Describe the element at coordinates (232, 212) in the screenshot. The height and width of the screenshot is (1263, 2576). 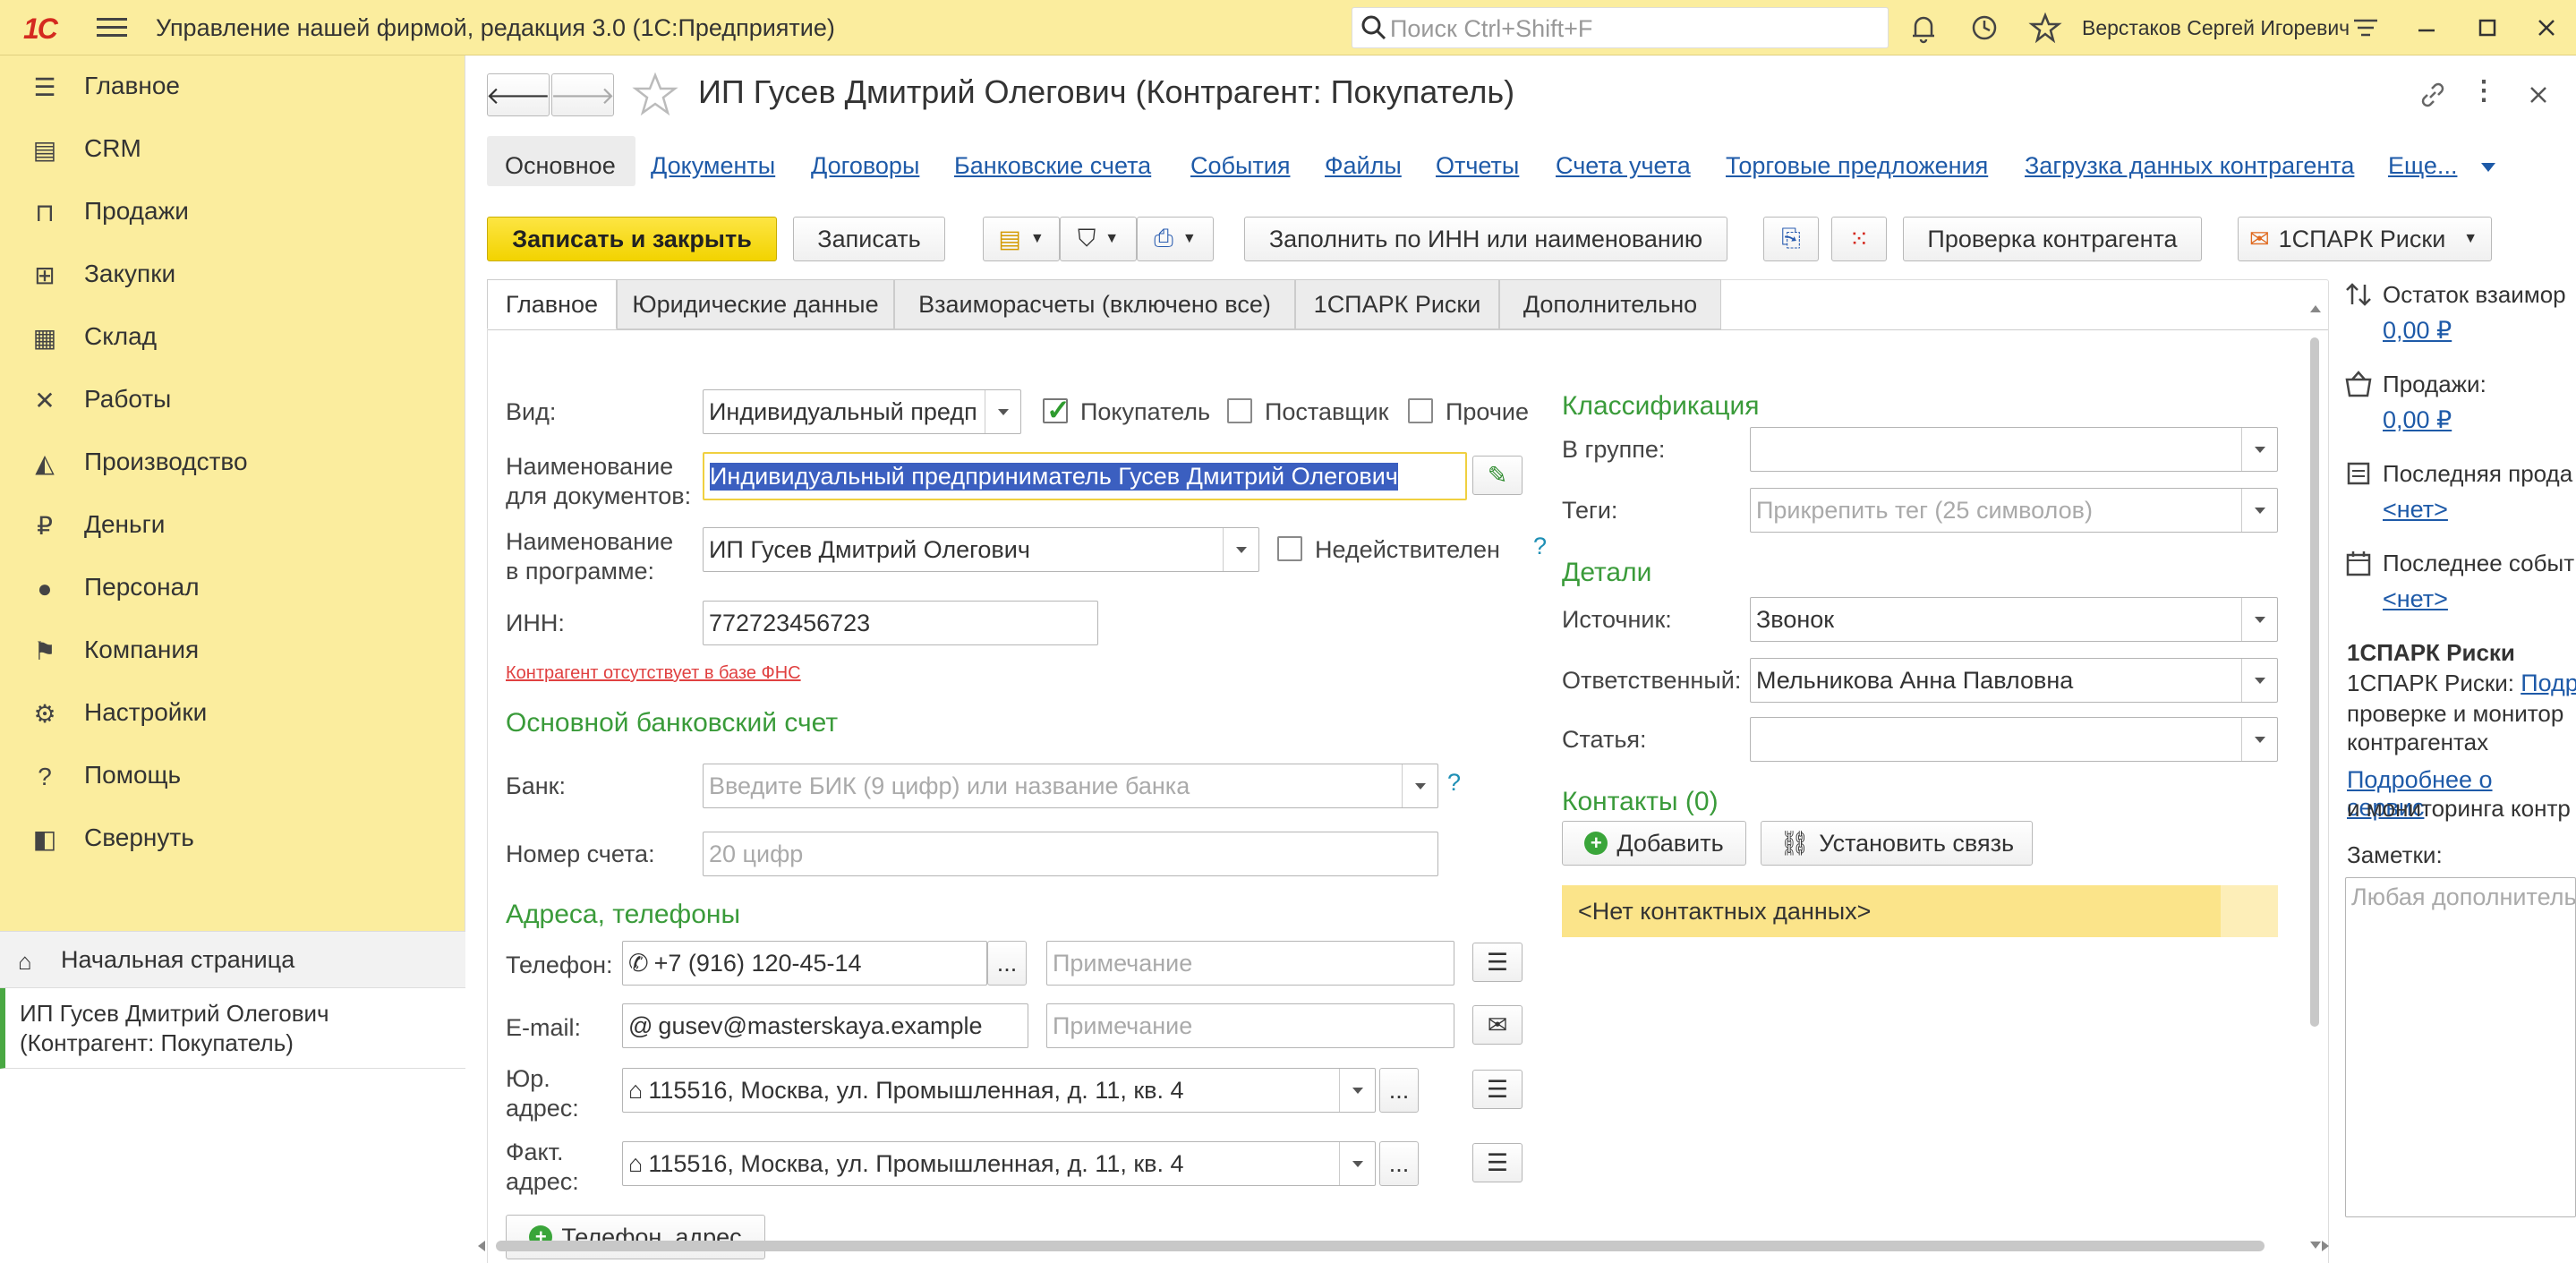
I see `sidebar-item-sales: ⊓ Продажи` at that location.